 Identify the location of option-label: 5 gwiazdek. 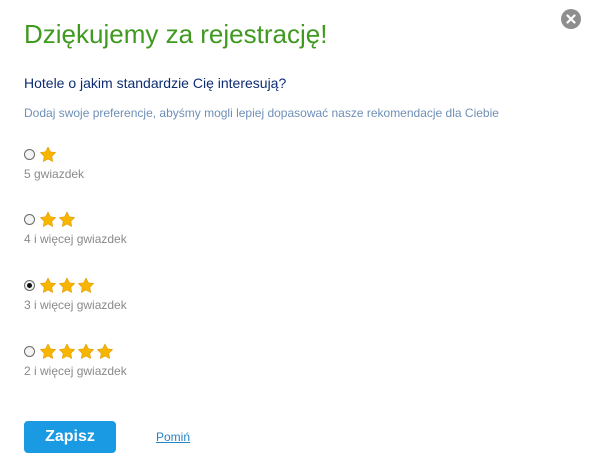
(54, 174).